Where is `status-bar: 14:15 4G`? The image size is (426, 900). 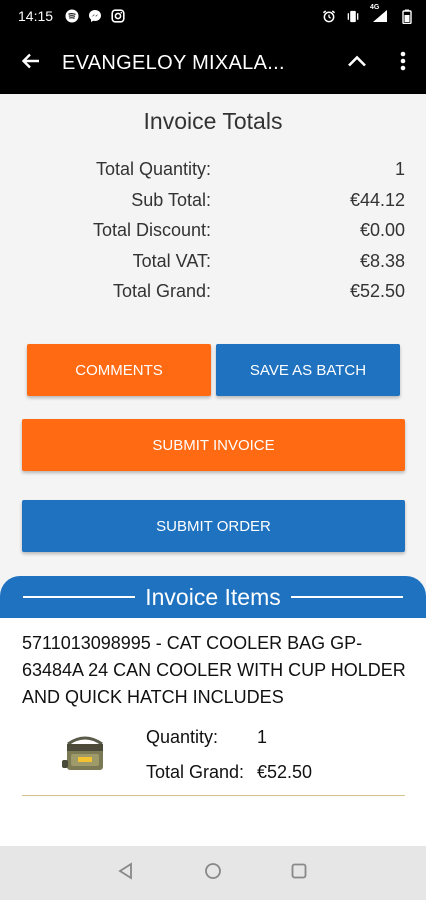 status-bar: 14:15 4G is located at coordinates (213, 16).